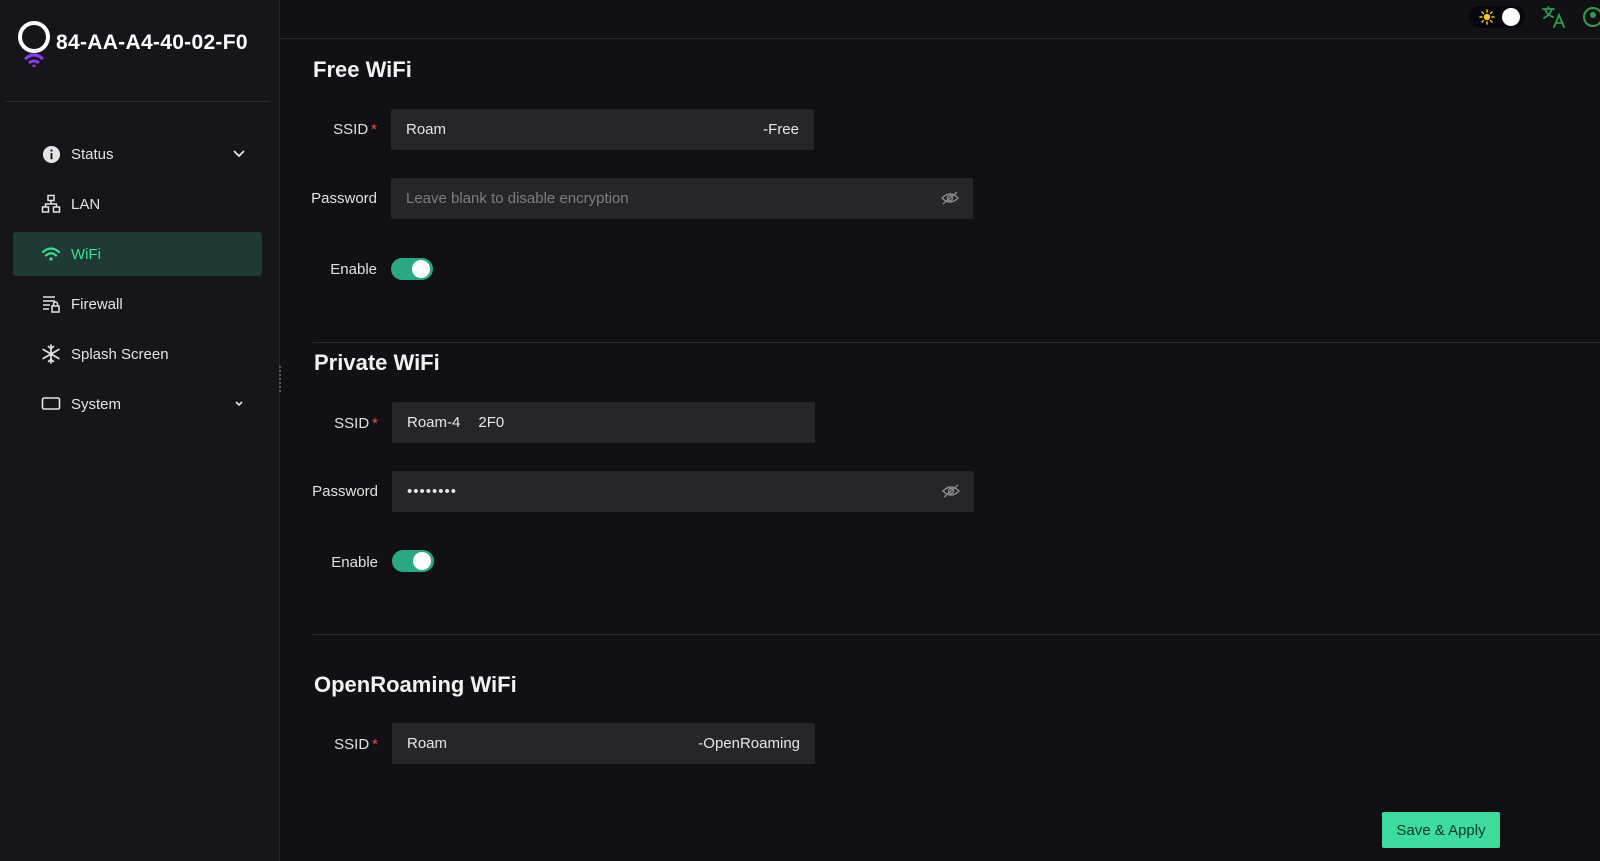  What do you see at coordinates (51, 154) in the screenshot?
I see `info-icon` at bounding box center [51, 154].